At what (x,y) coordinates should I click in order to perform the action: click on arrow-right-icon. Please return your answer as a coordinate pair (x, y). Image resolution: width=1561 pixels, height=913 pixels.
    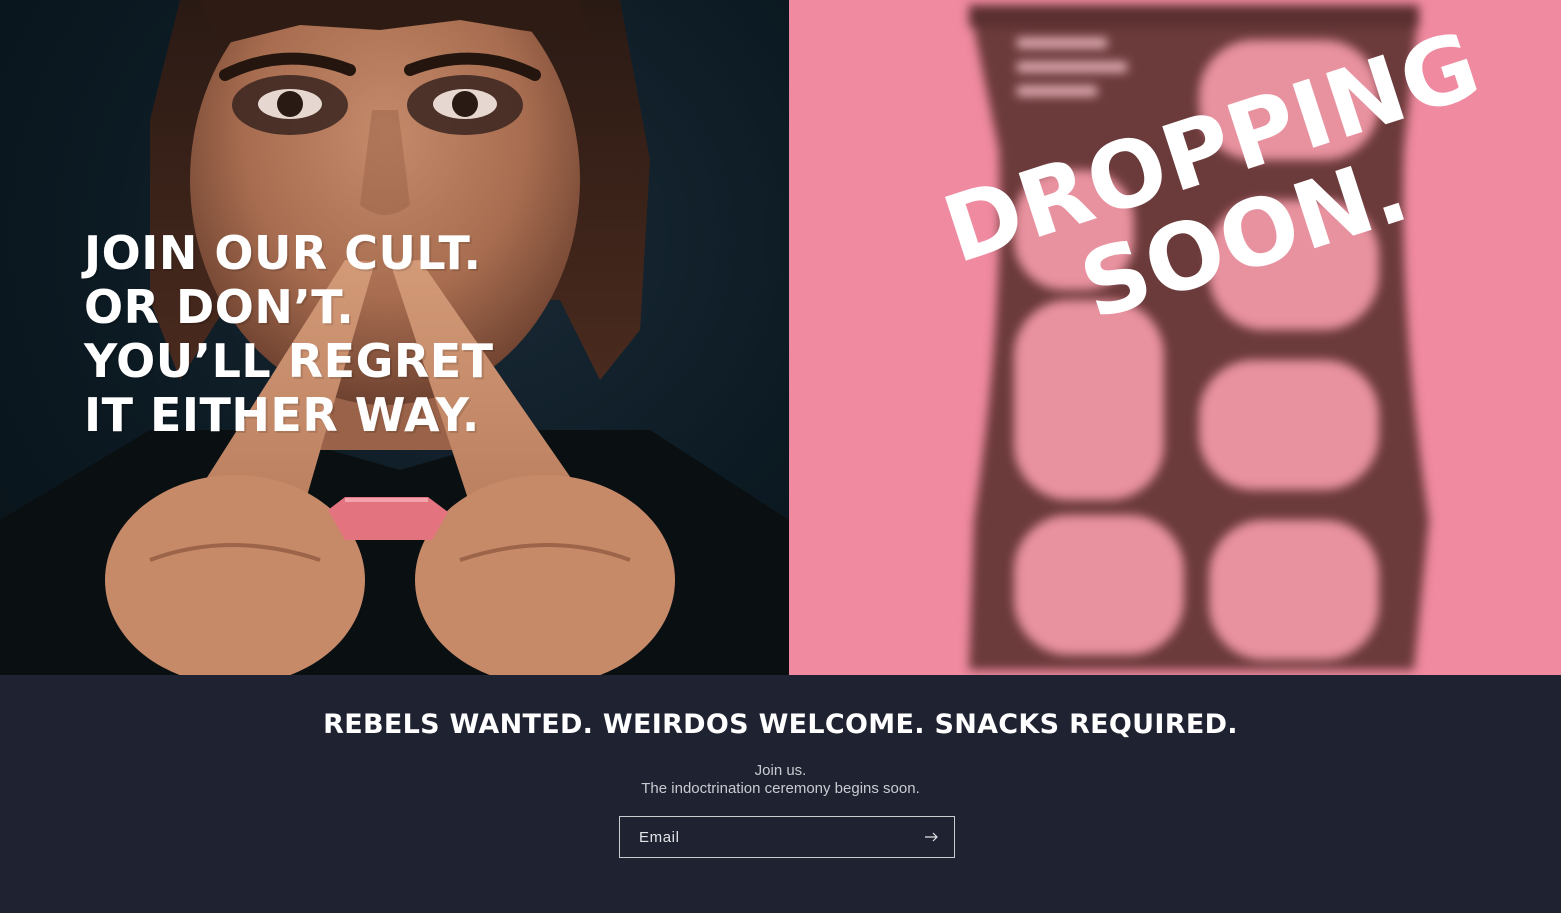
    Looking at the image, I should click on (931, 837).